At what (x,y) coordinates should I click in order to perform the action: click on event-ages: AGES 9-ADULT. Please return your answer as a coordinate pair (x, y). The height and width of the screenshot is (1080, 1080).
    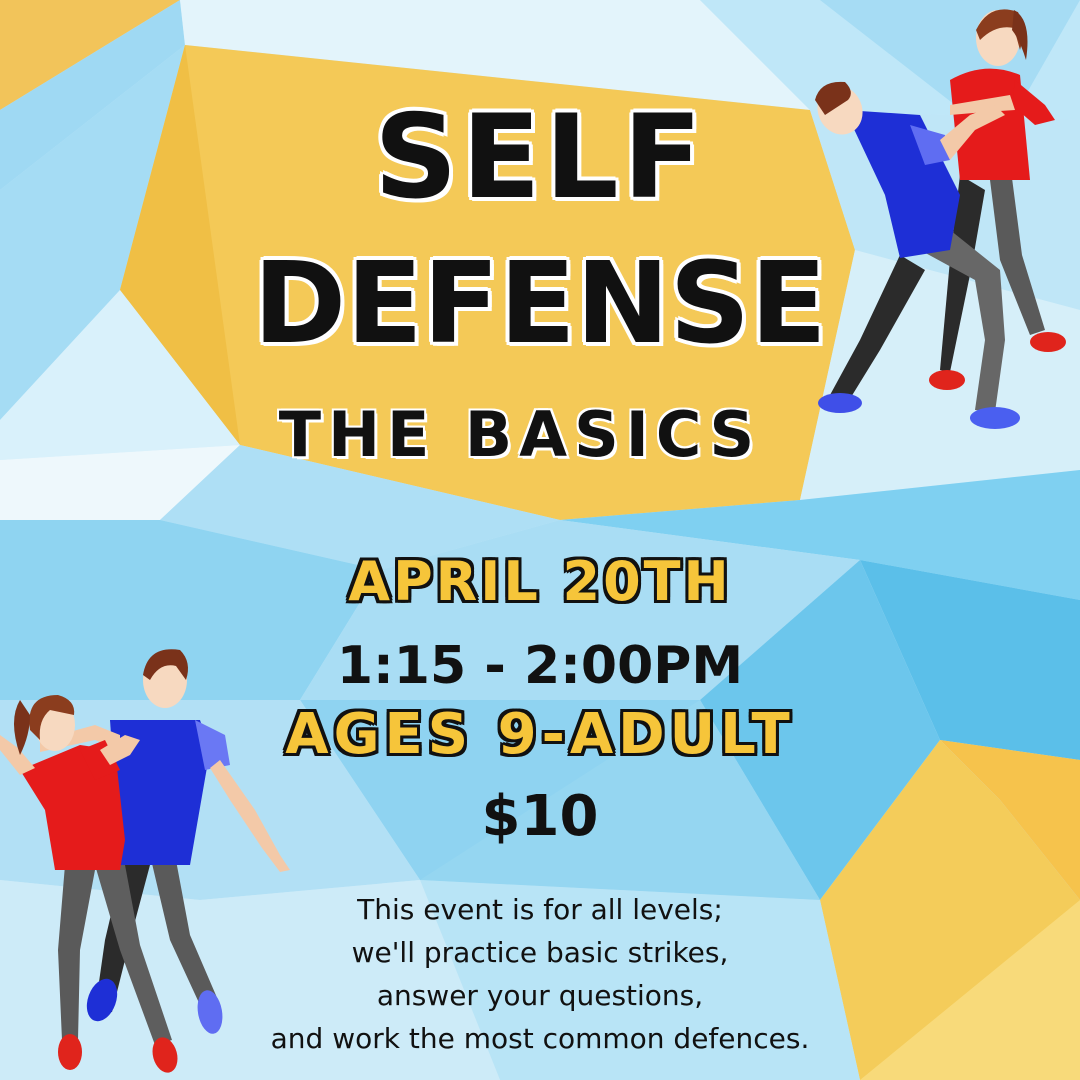
    Looking at the image, I should click on (540, 734).